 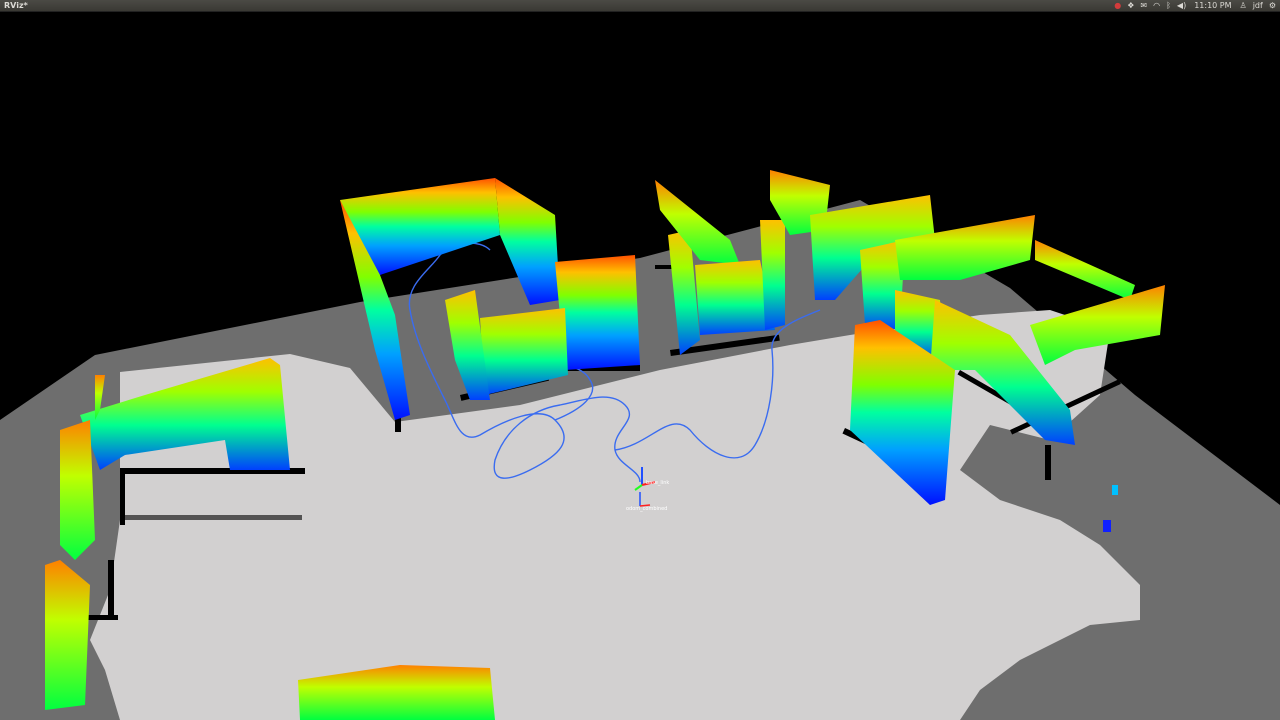 What do you see at coordinates (1258, 6) in the screenshot?
I see `user-name: jdf` at bounding box center [1258, 6].